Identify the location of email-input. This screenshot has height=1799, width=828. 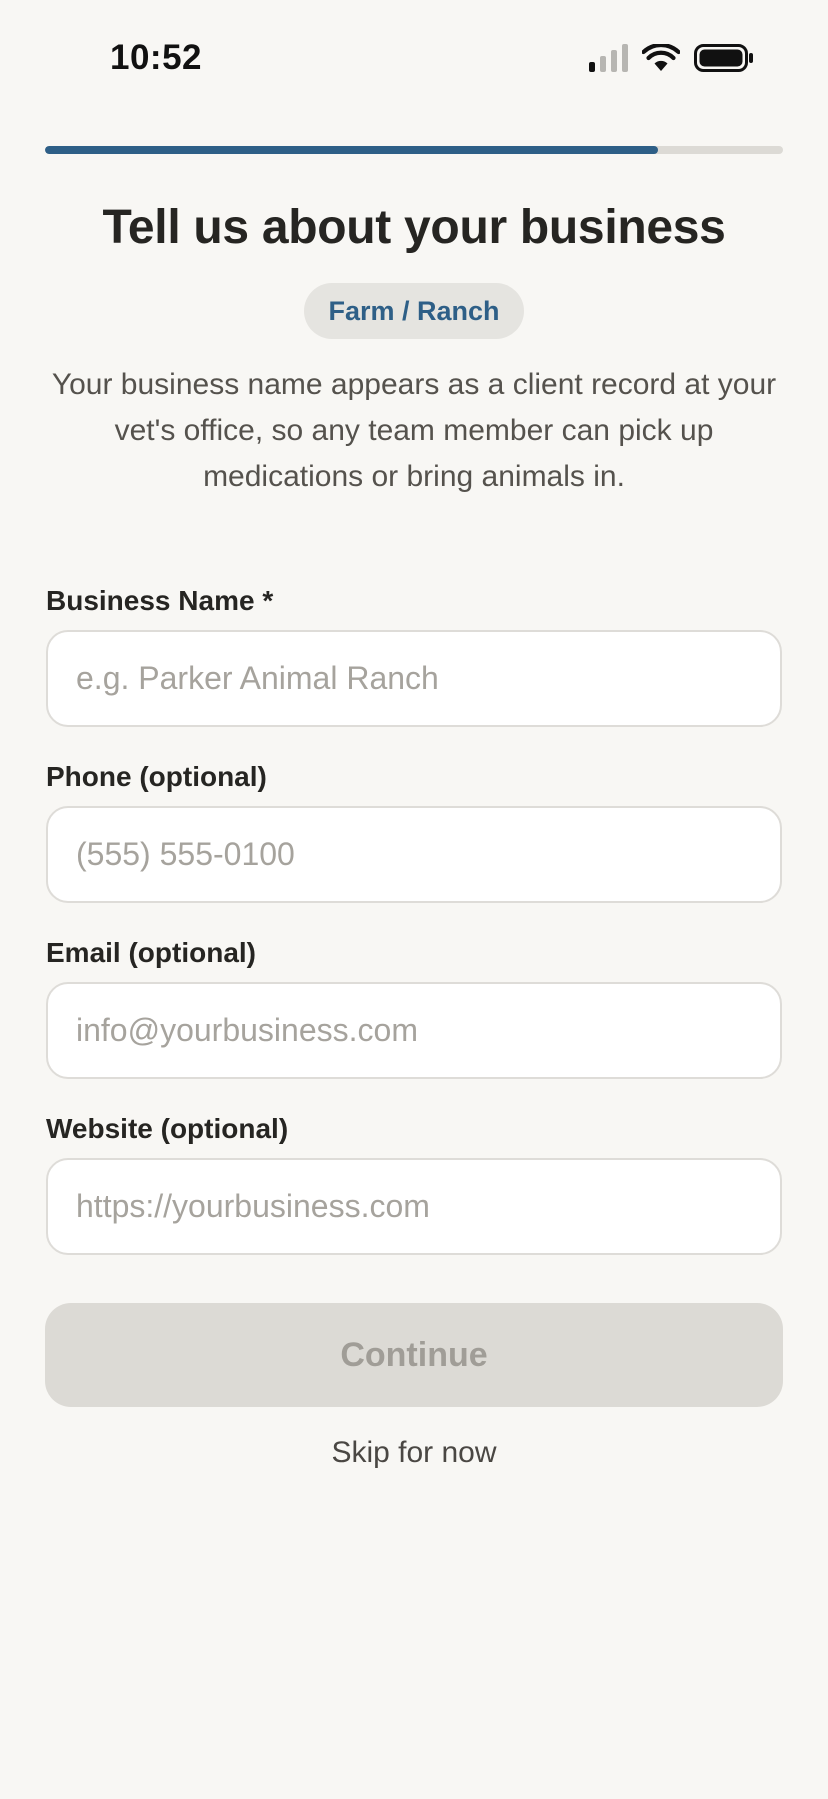
(414, 1030).